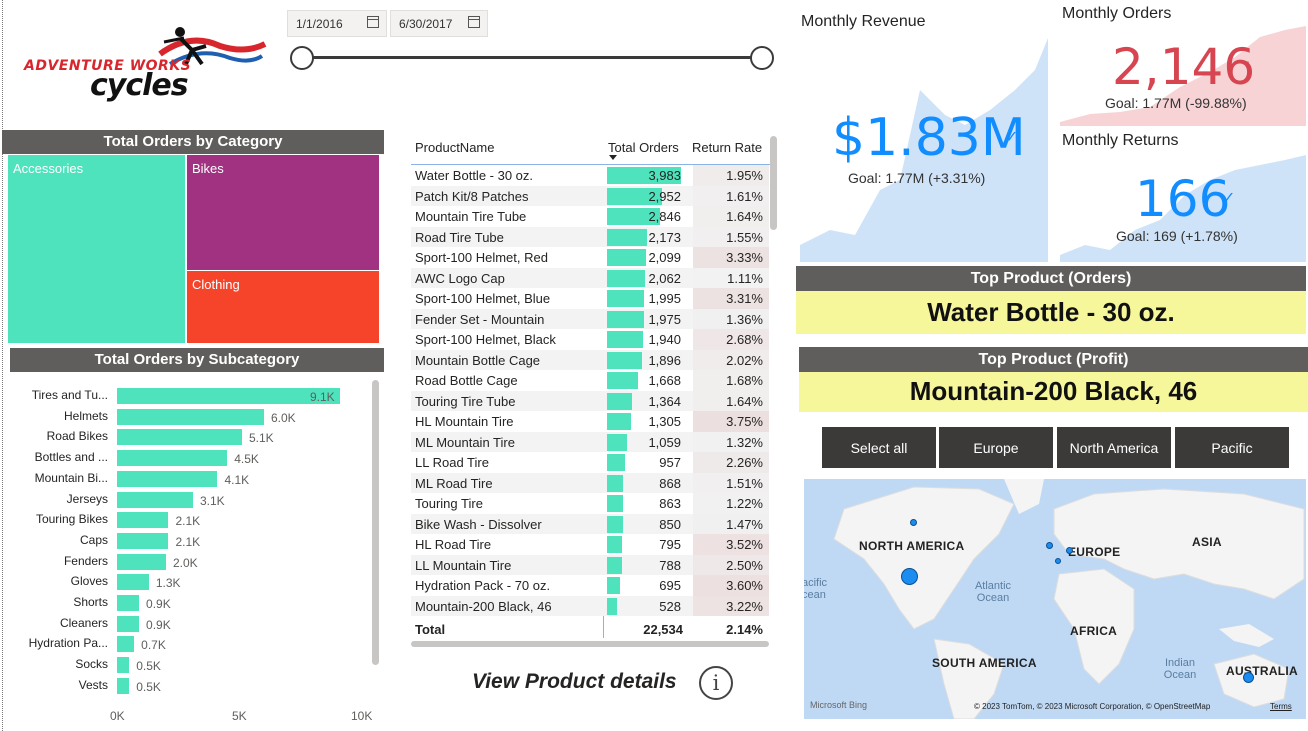  What do you see at coordinates (863, 21) in the screenshot?
I see `monthly-revenue-title: Monthly Revenue` at bounding box center [863, 21].